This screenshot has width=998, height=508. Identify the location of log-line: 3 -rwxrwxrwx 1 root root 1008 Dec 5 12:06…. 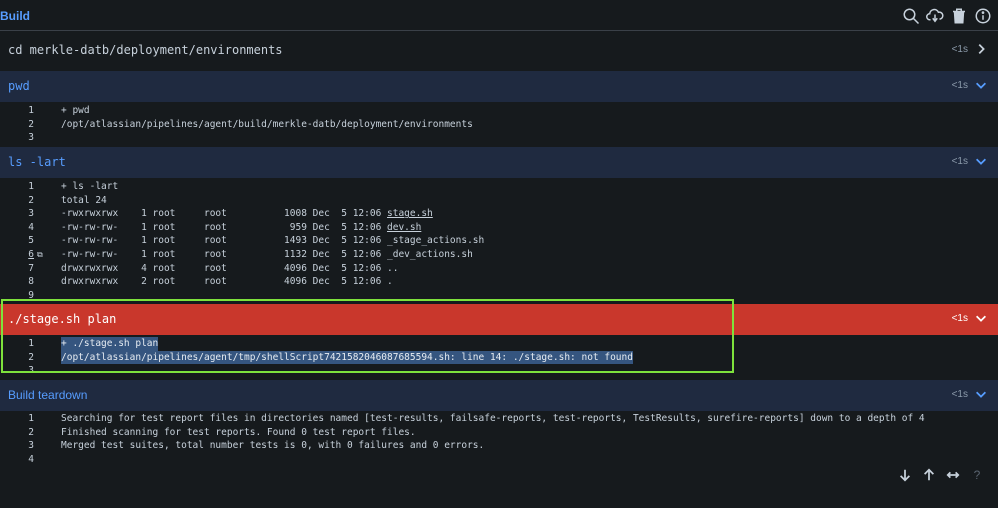
(230, 214).